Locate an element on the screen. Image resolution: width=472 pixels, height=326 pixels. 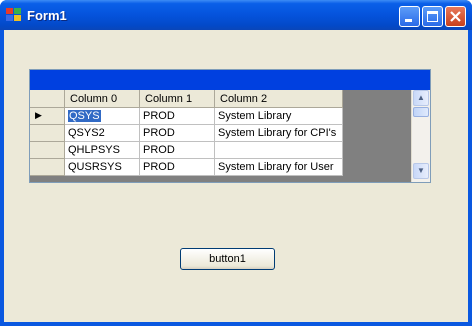
grid-caption-bar is located at coordinates (230, 80).